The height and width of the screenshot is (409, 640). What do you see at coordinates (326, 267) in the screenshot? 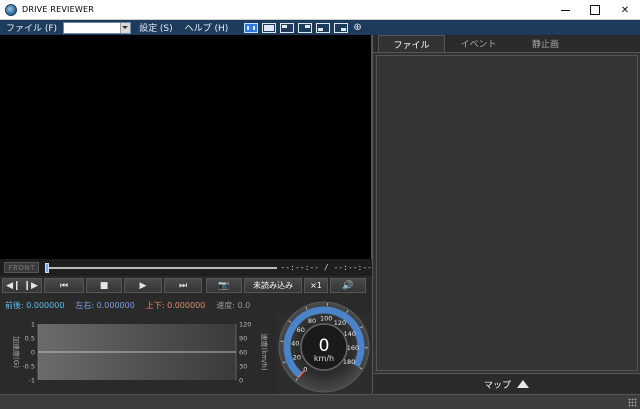
I see `time-display: --:--:-- / --:--:--` at bounding box center [326, 267].